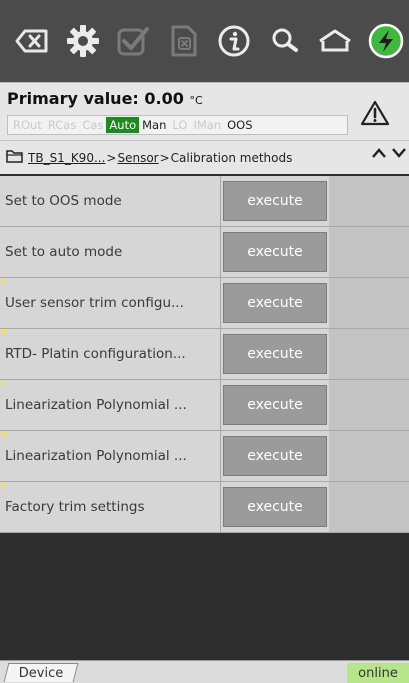 The width and height of the screenshot is (409, 683). I want to click on list-item: Set to OOS mode execute, so click(204, 201).